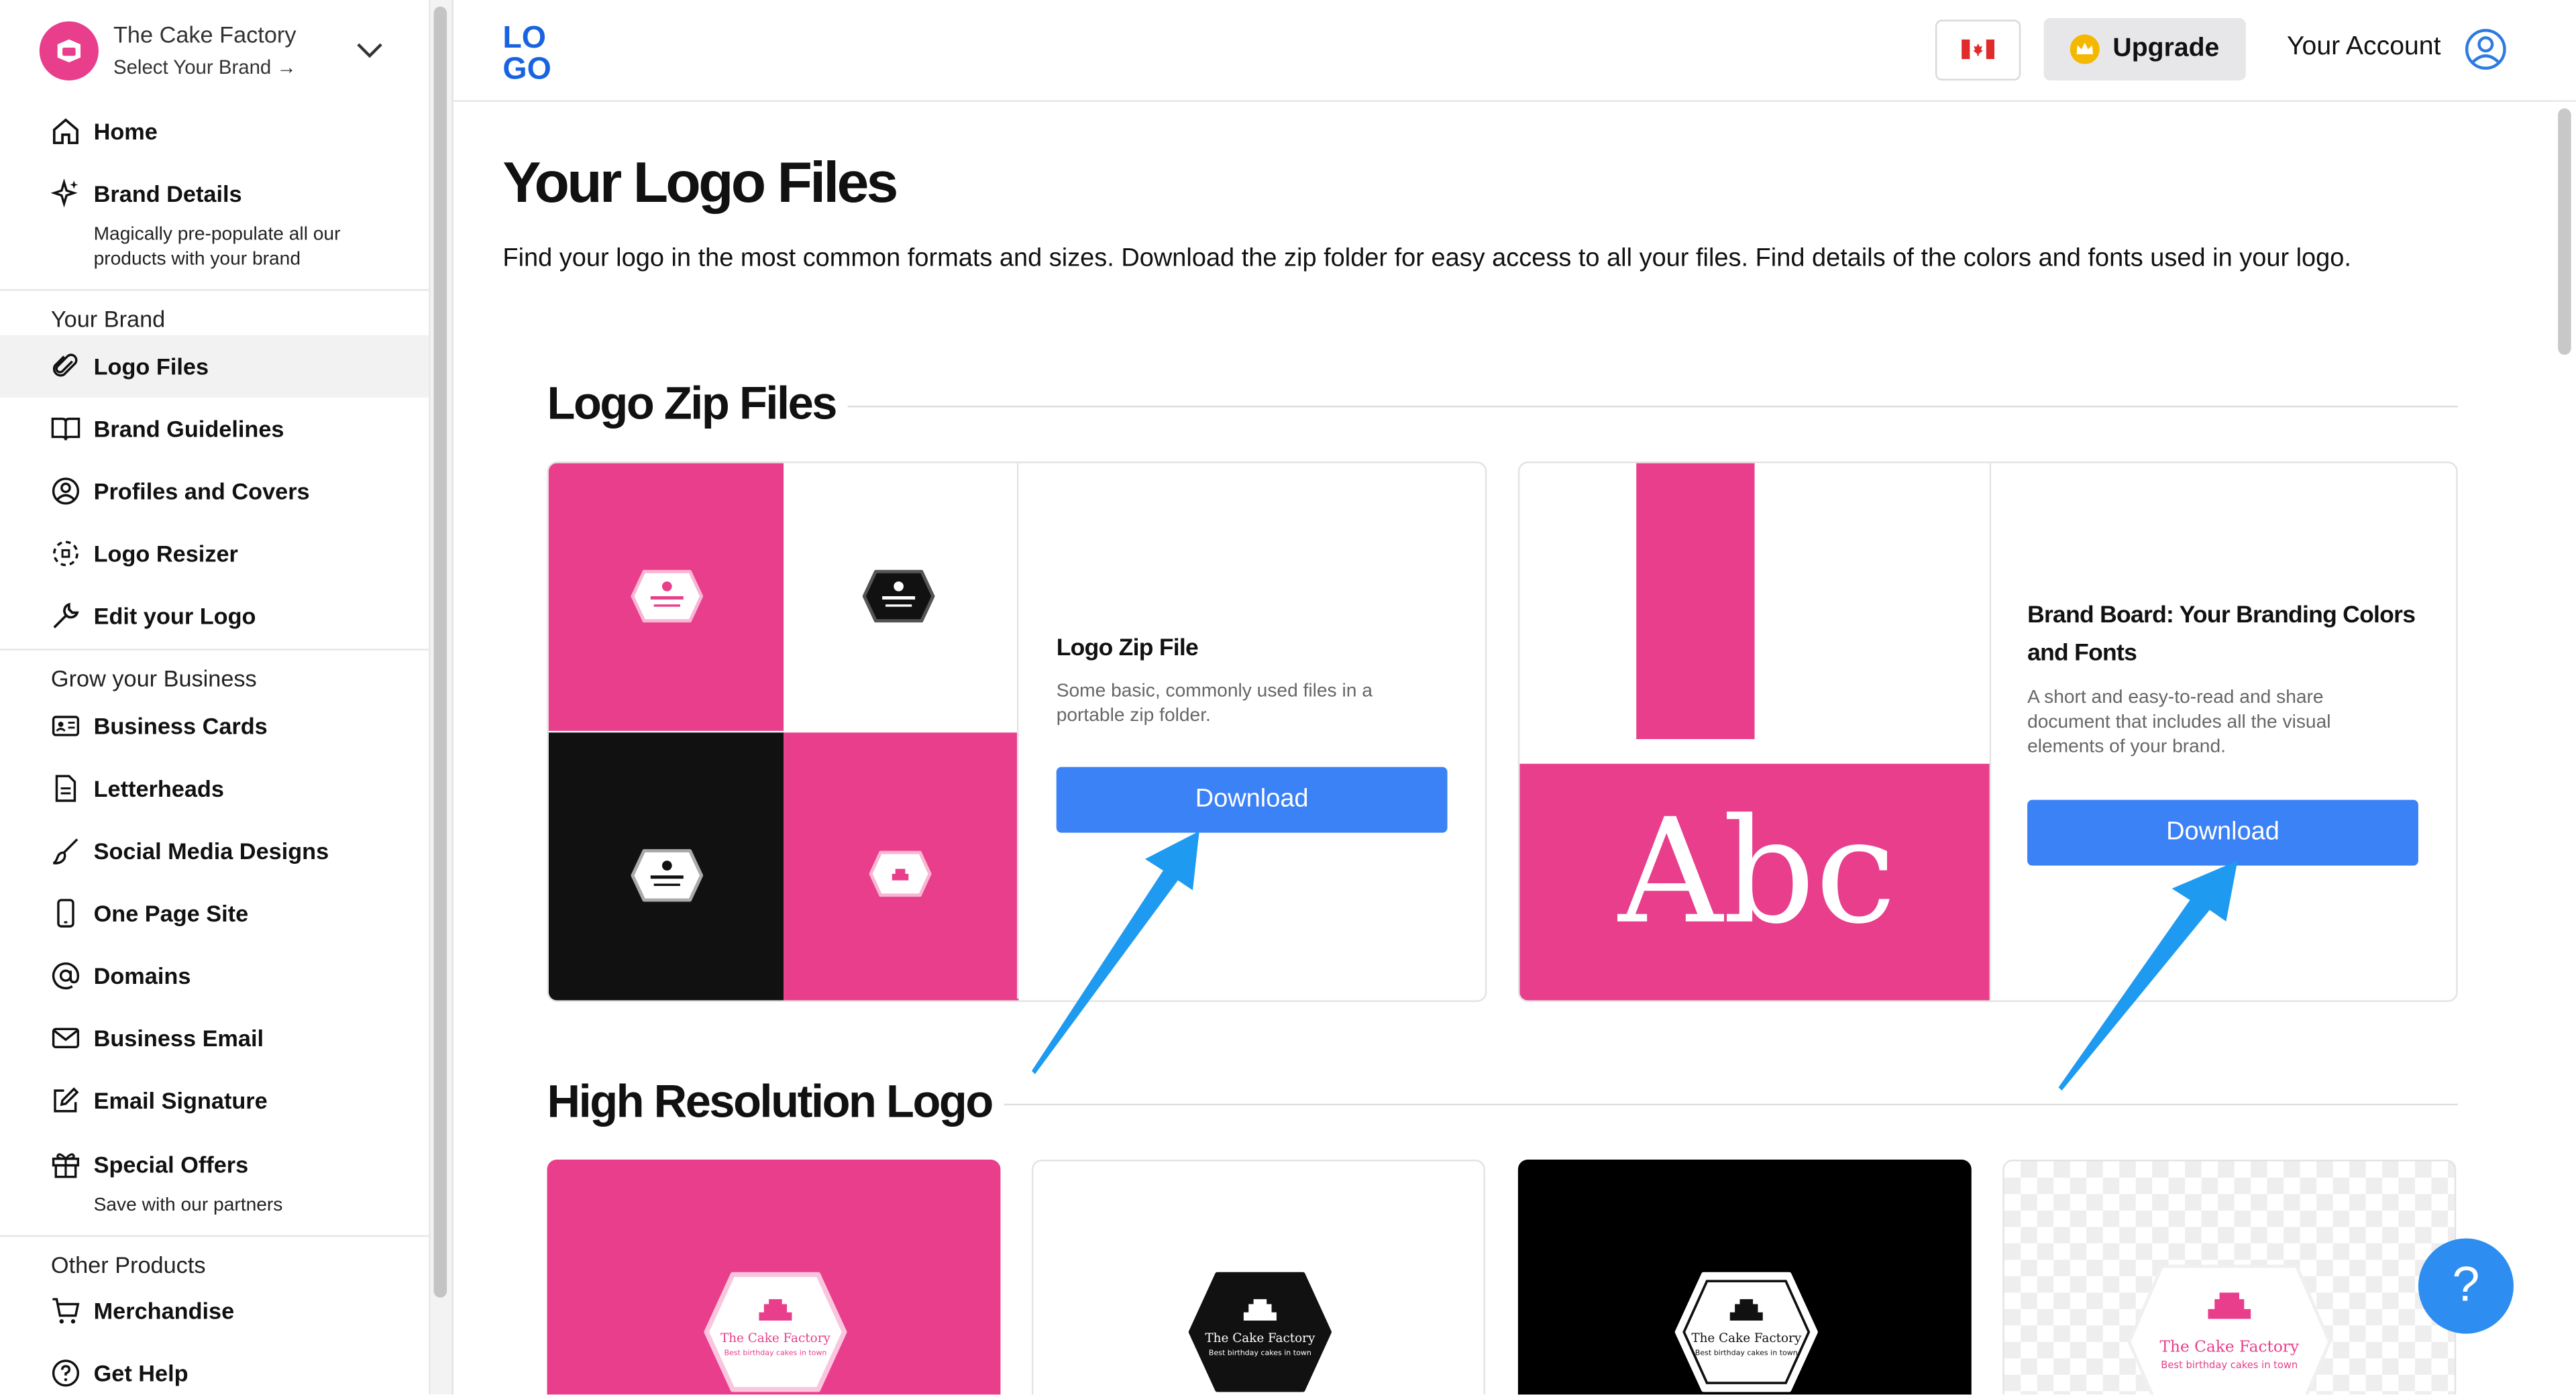 This screenshot has width=2576, height=1395. Describe the element at coordinates (153, 678) in the screenshot. I see `section-heading-grow: Grow your Business` at that location.